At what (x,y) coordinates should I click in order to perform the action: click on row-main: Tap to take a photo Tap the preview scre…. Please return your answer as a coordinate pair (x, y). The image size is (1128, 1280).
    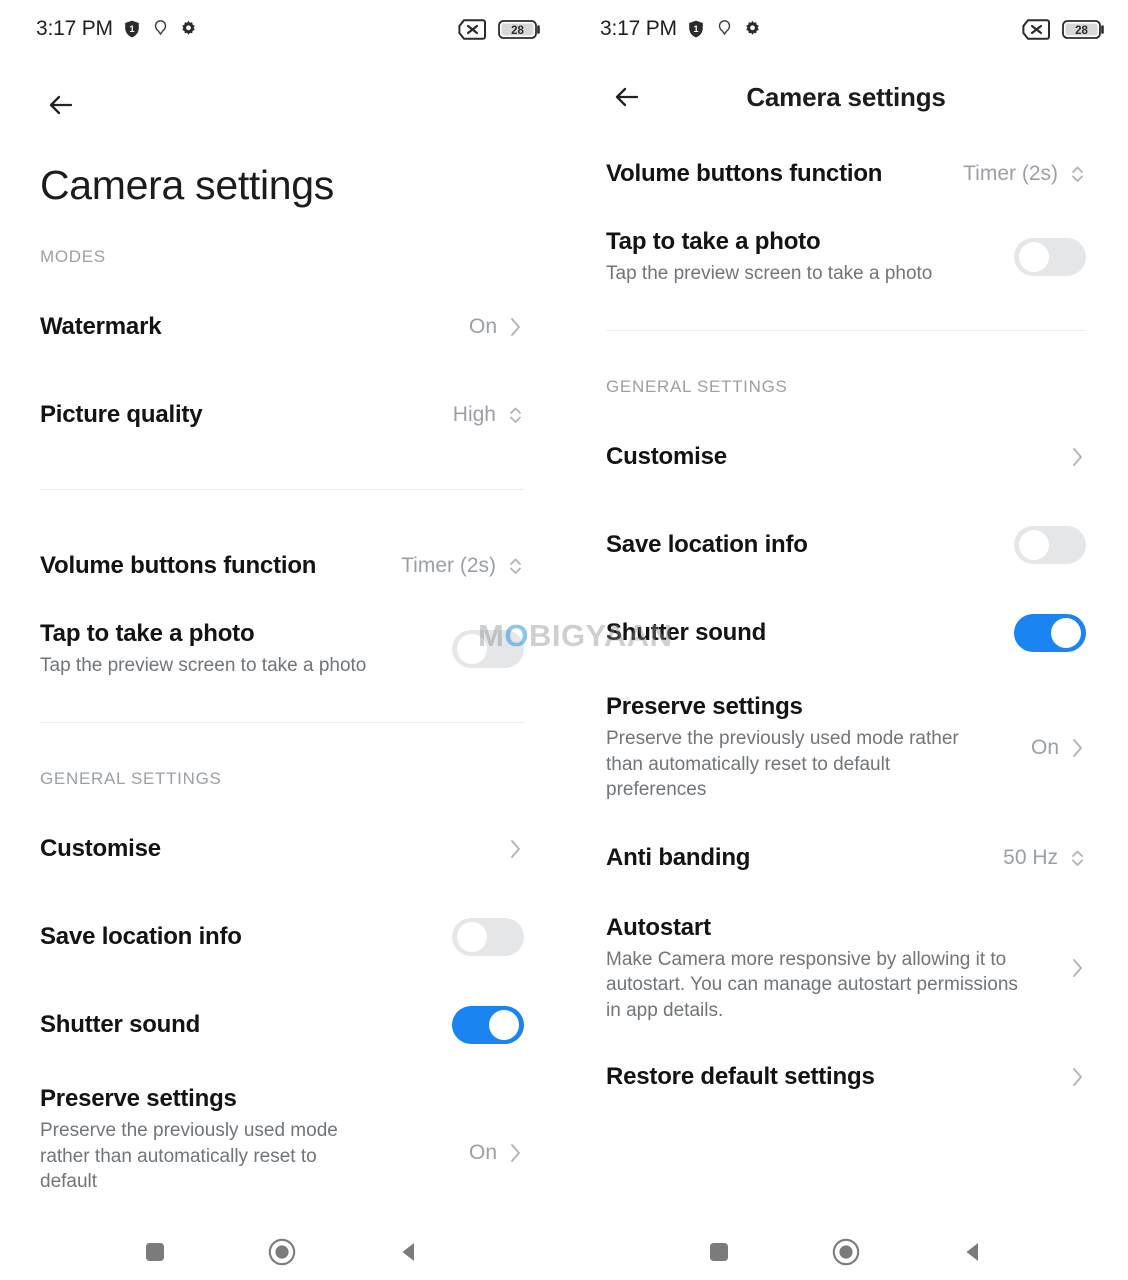
    Looking at the image, I should click on (810, 257).